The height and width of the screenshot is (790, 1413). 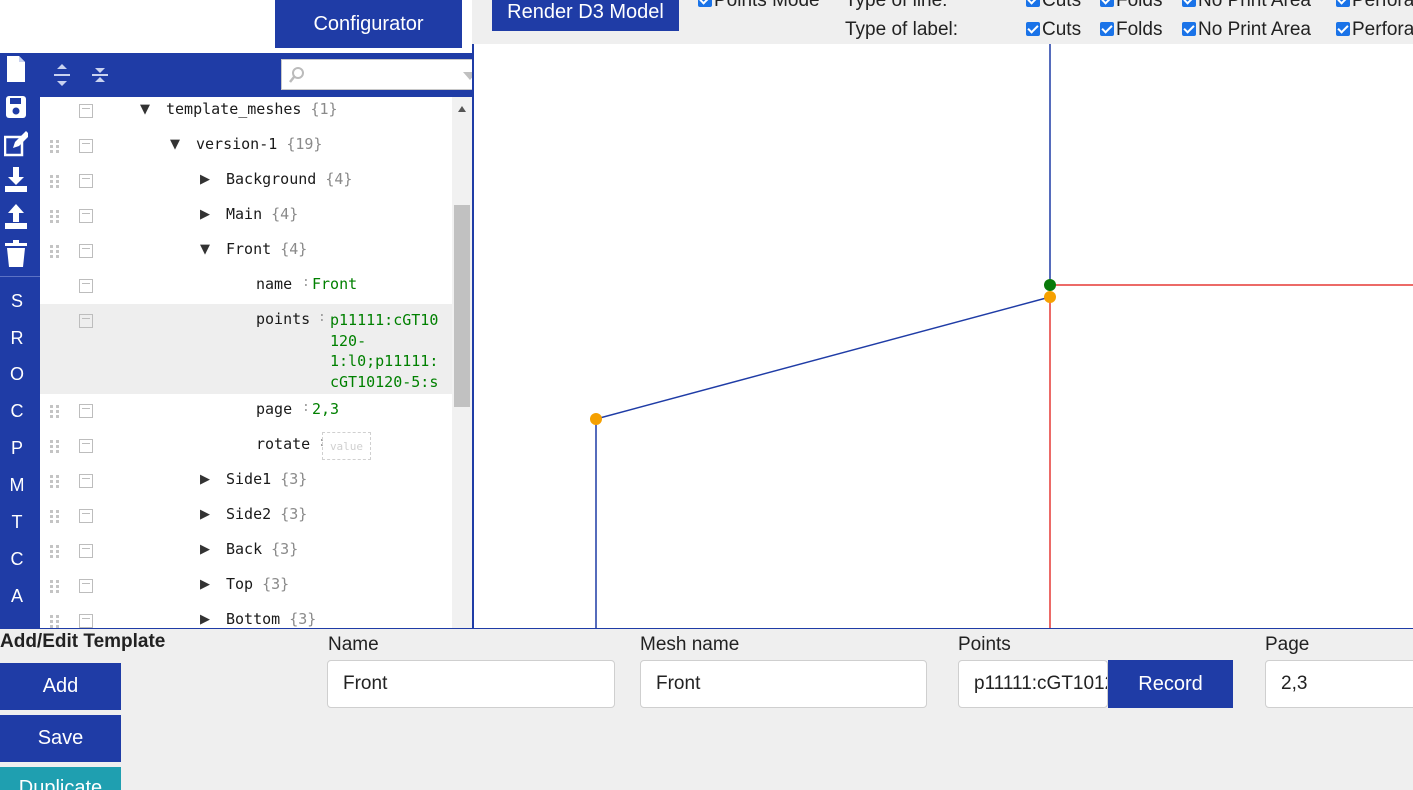 I want to click on tree-node-bottom: ▶ Bottom {3}, so click(x=246, y=616).